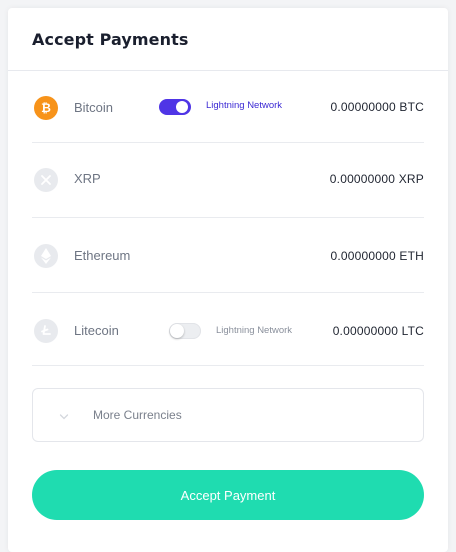 The image size is (456, 552). What do you see at coordinates (102, 255) in the screenshot?
I see `currency-name-ethereum: Ethereum` at bounding box center [102, 255].